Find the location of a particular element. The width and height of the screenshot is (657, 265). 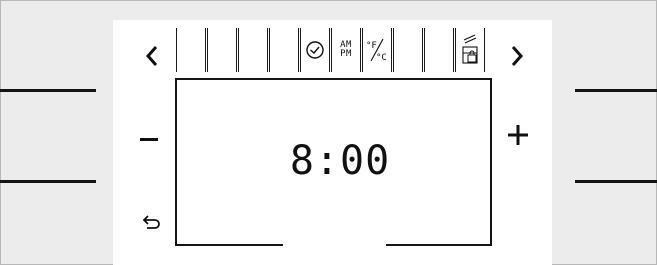

chevron-right-icon is located at coordinates (517, 56).